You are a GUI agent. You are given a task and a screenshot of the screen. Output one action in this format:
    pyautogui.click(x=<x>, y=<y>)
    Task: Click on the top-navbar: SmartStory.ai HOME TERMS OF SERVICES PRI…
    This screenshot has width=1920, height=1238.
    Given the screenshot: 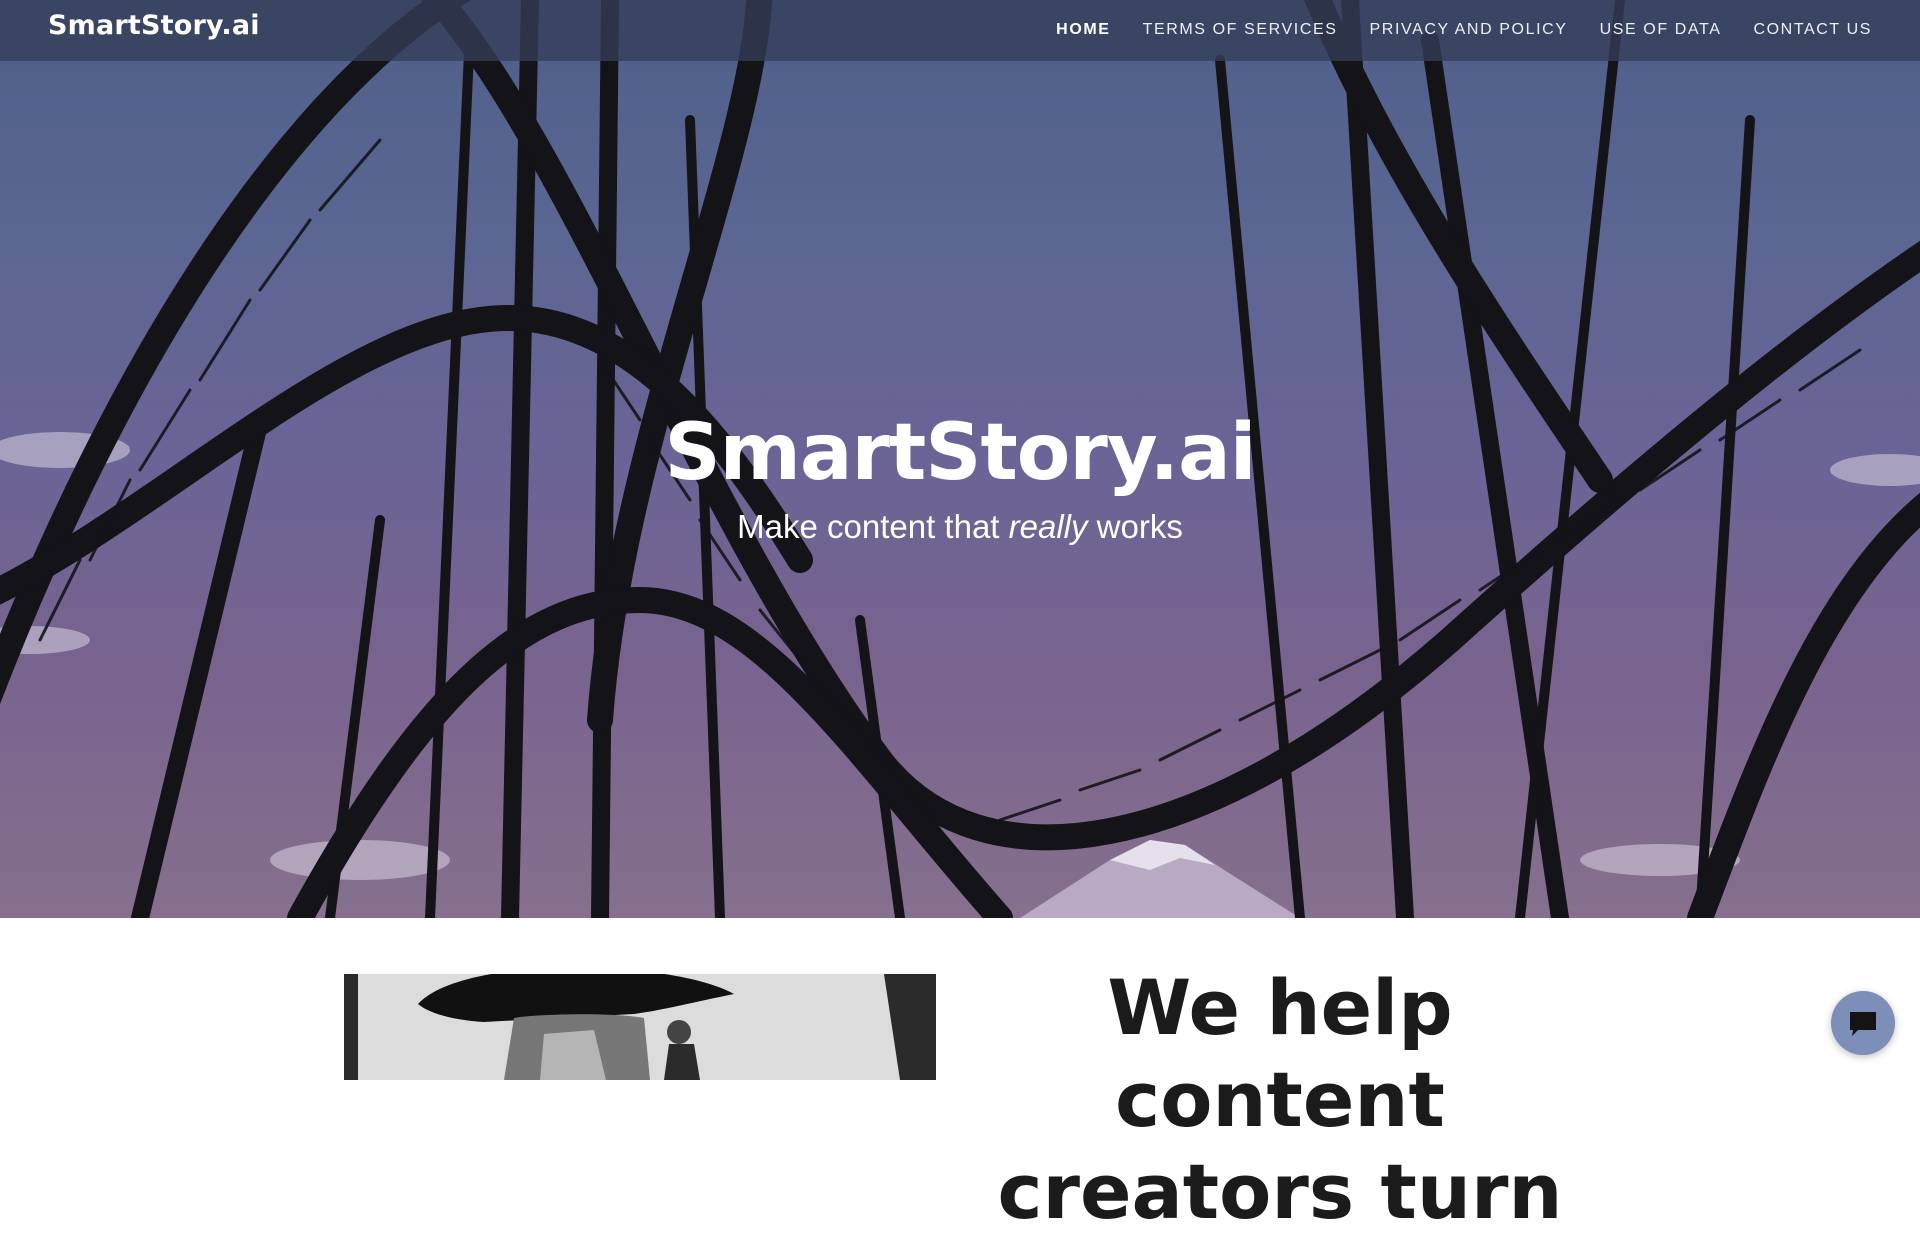 What is the action you would take?
    pyautogui.click(x=960, y=30)
    